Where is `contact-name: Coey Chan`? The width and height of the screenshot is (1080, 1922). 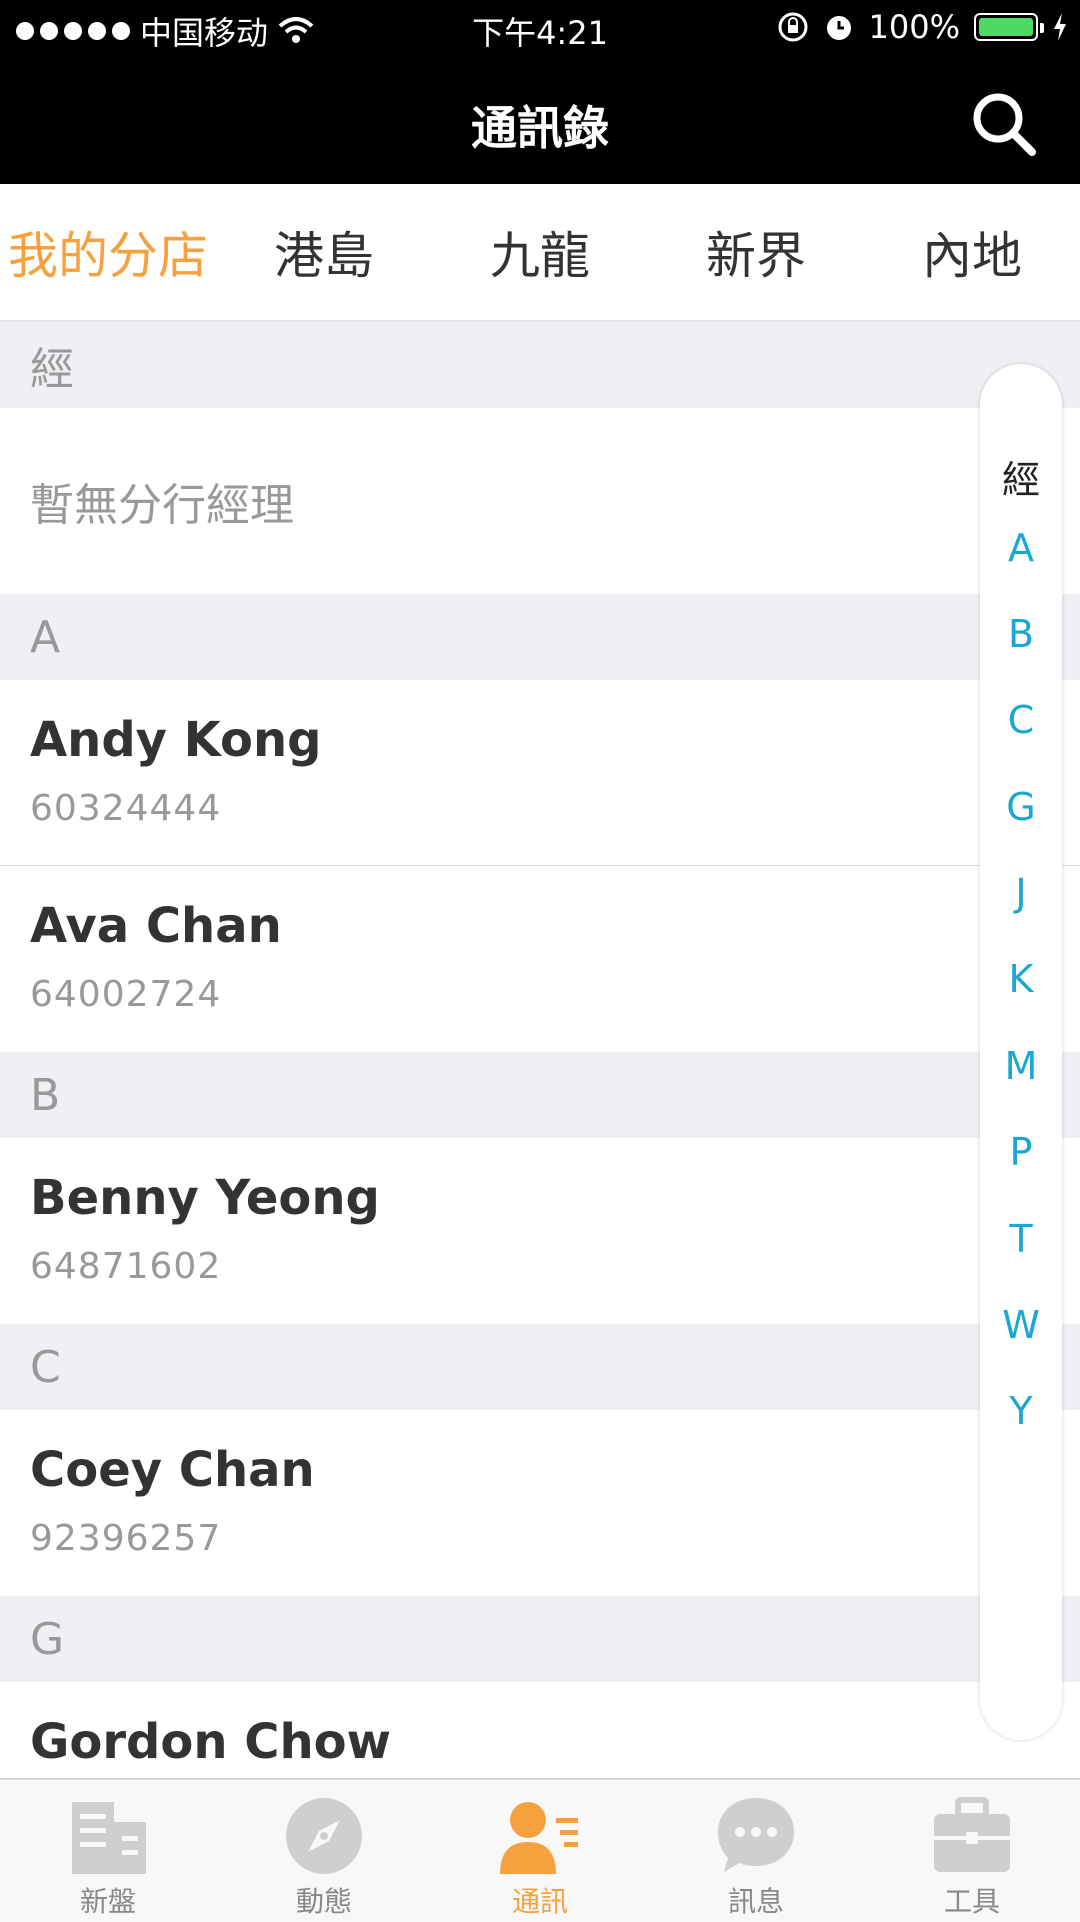
contact-name: Coey Chan is located at coordinates (172, 1470).